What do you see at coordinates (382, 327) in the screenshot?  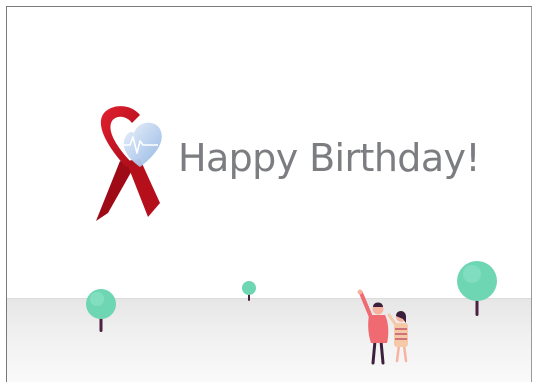 I see `people-pointing-illustration` at bounding box center [382, 327].